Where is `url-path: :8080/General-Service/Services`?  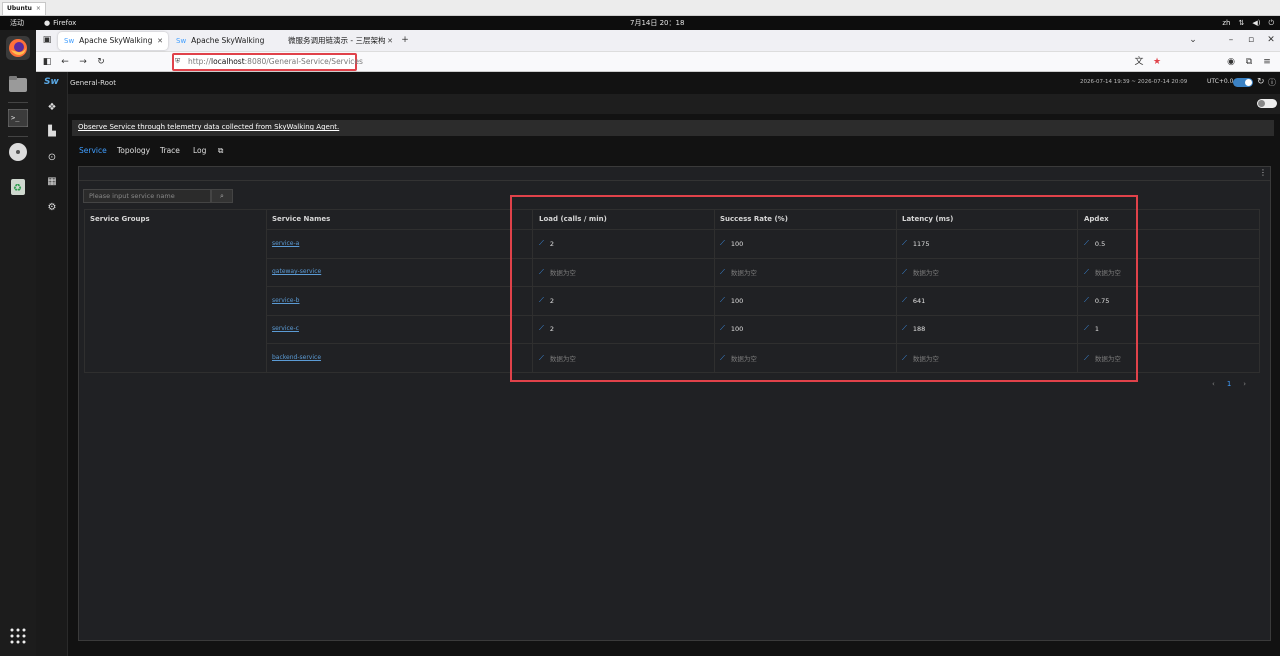 url-path: :8080/General-Service/Services is located at coordinates (303, 61).